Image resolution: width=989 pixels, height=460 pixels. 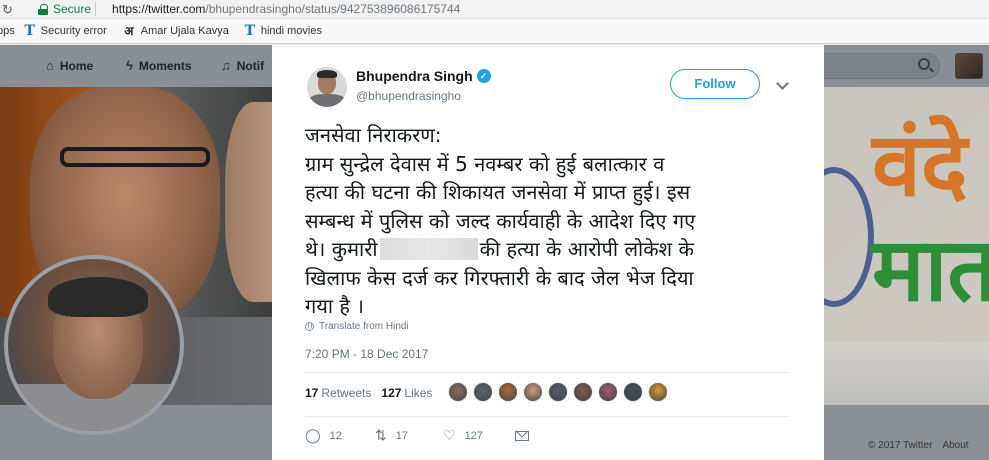 I want to click on bookmark-amar-ujala: अ Amar Ujala Kavya, so click(x=175, y=31).